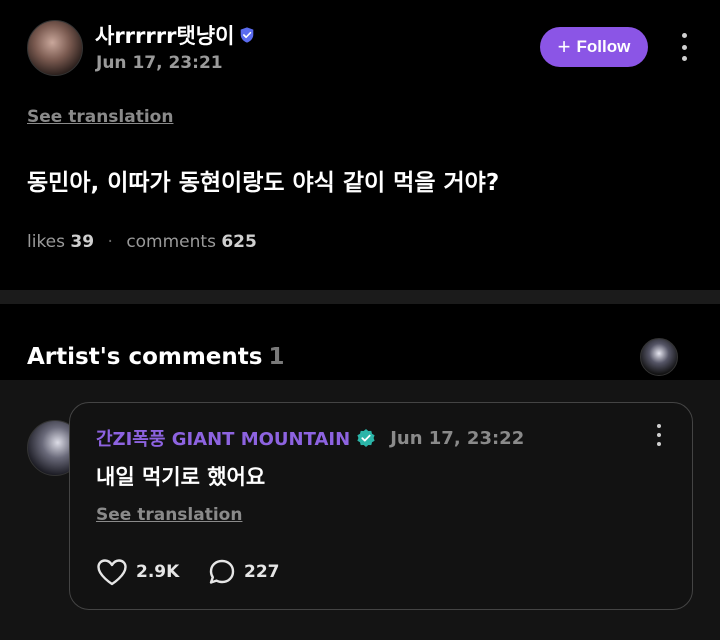 This screenshot has width=720, height=640. I want to click on comment-more-vertical-icon, so click(659, 435).